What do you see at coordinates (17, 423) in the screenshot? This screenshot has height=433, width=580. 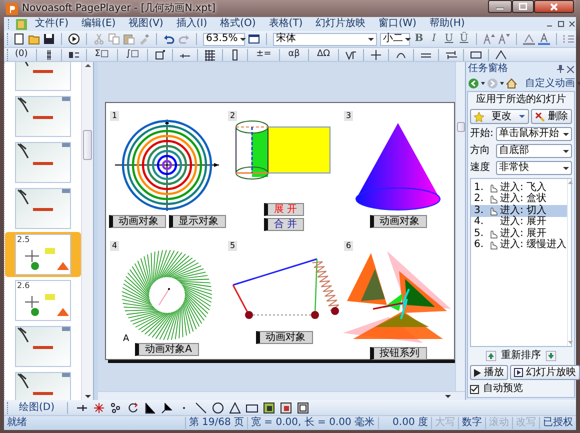 I see `status-message: 就绪` at bounding box center [17, 423].